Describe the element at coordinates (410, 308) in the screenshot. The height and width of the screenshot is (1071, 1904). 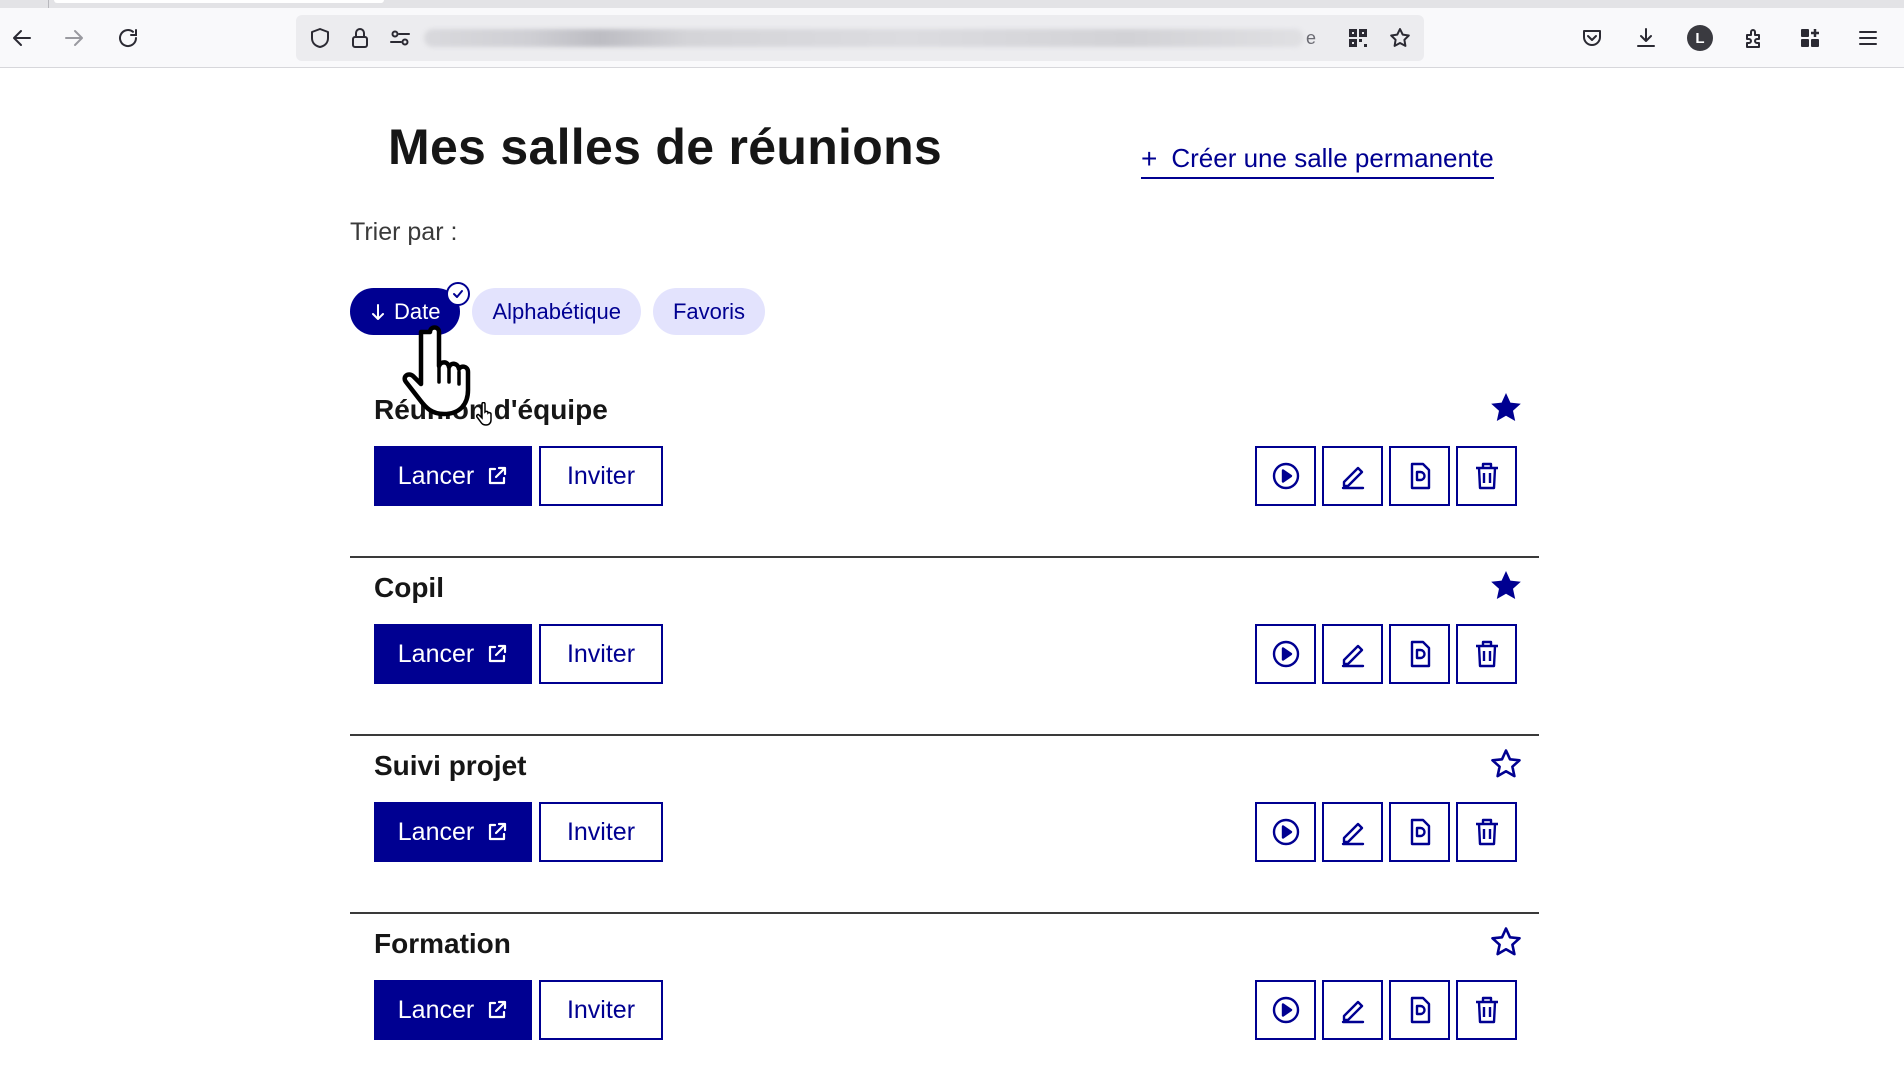
I see `sort-chip-date: Date` at that location.